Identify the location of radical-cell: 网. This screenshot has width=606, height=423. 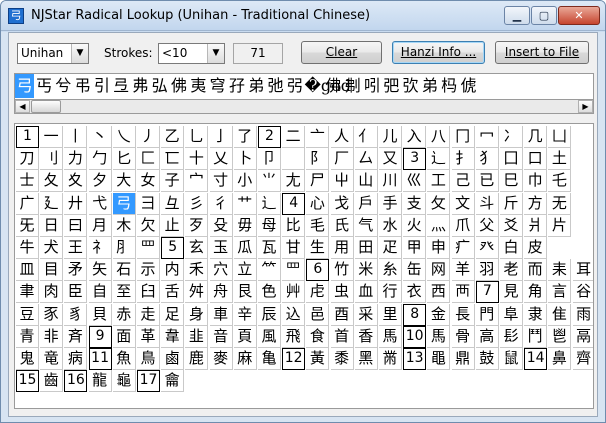
(439, 270).